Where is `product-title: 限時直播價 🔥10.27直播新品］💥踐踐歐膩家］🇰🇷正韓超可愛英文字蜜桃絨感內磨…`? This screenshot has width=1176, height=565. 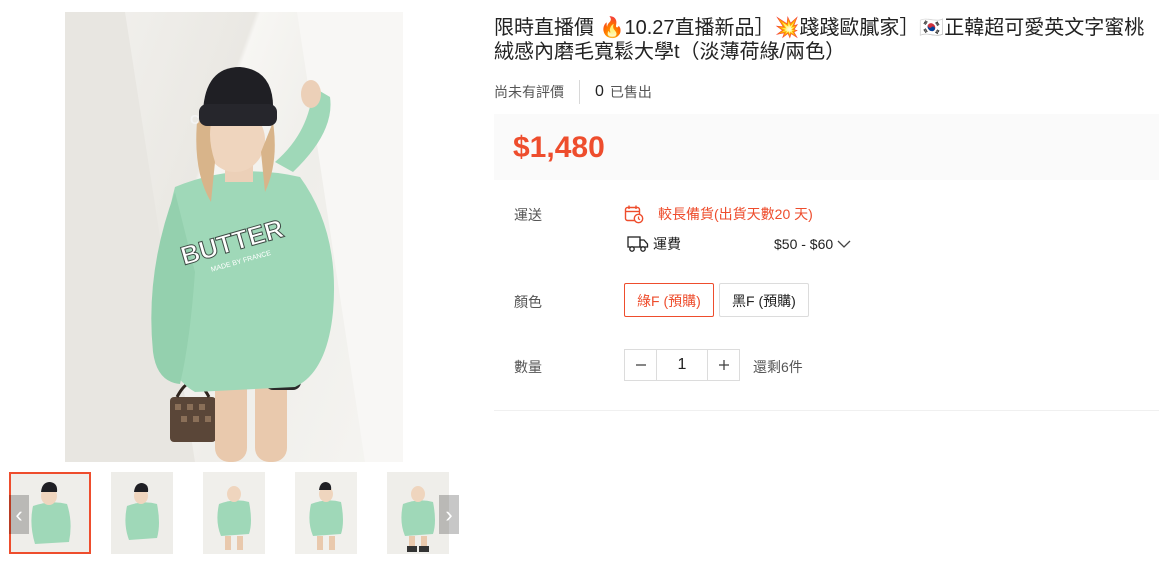 product-title: 限時直播價 🔥10.27直播新品］💥踐踐歐膩家］🇰🇷正韓超可愛英文字蜜桃絨感內磨… is located at coordinates (819, 40).